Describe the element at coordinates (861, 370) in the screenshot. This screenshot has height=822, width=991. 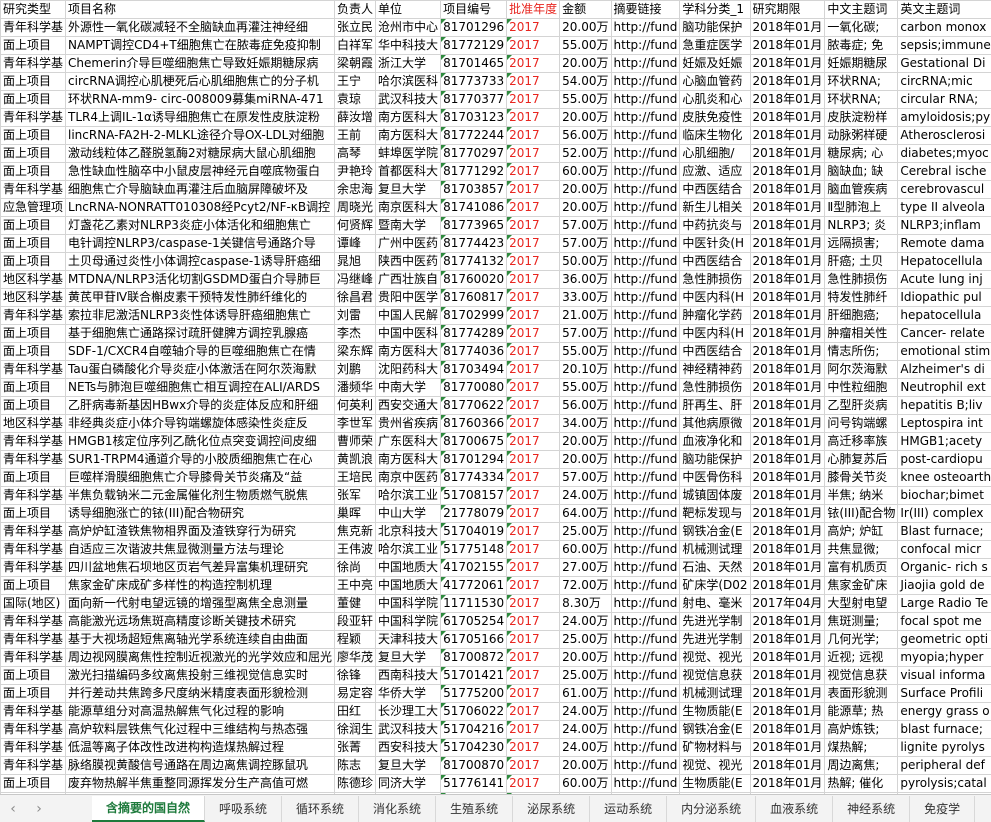
I see `table-cell: 阿尔茨海默` at that location.